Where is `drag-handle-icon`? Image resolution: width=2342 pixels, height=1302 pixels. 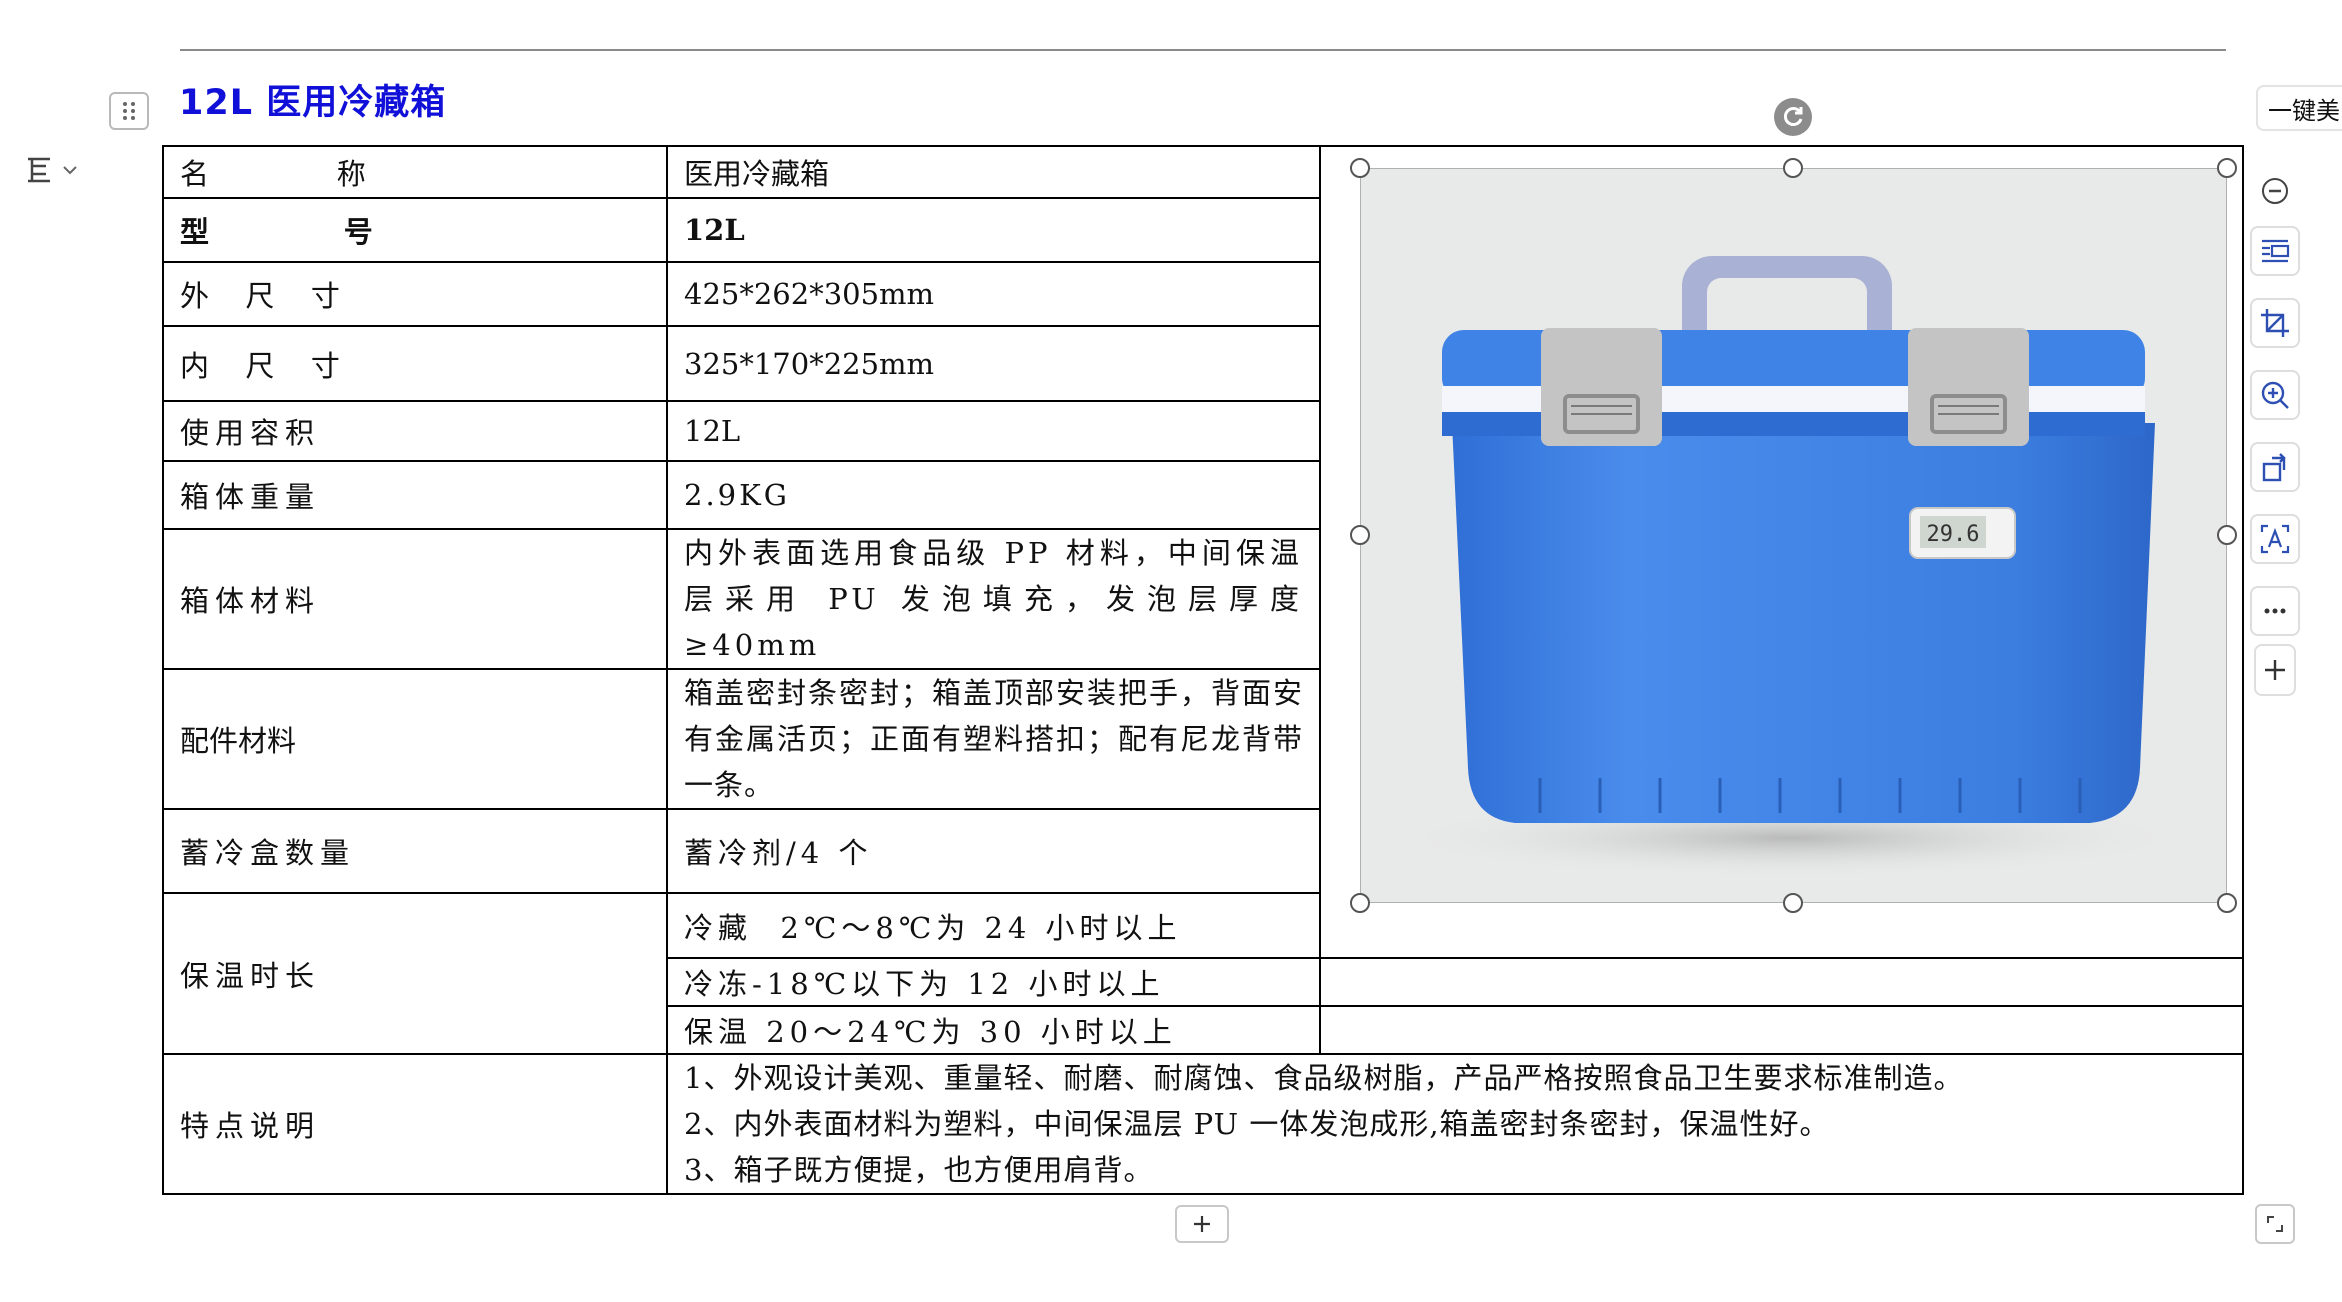
drag-handle-icon is located at coordinates (129, 111).